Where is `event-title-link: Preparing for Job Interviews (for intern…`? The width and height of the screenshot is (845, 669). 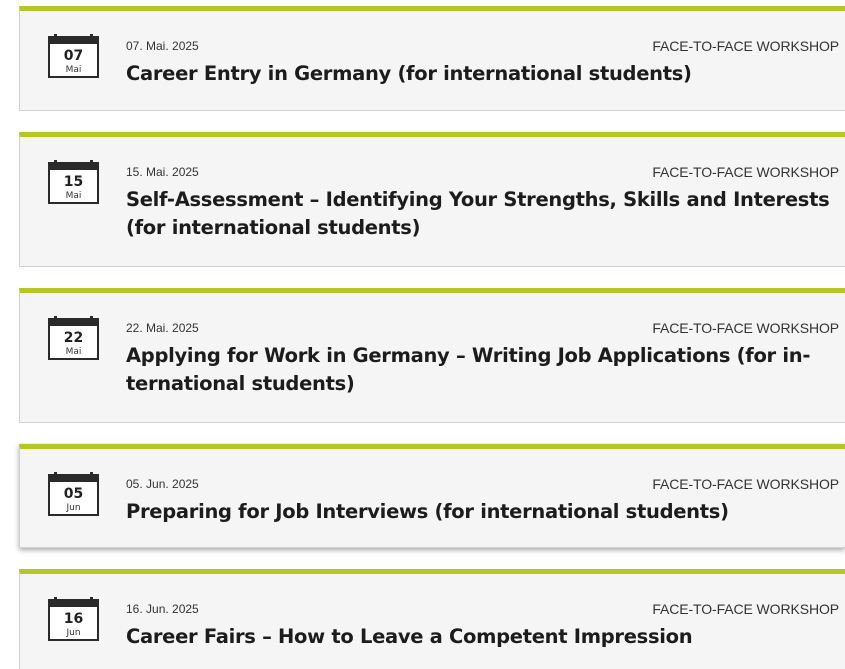
event-title-link: Preparing for Job Interviews (for intern… is located at coordinates (482, 512).